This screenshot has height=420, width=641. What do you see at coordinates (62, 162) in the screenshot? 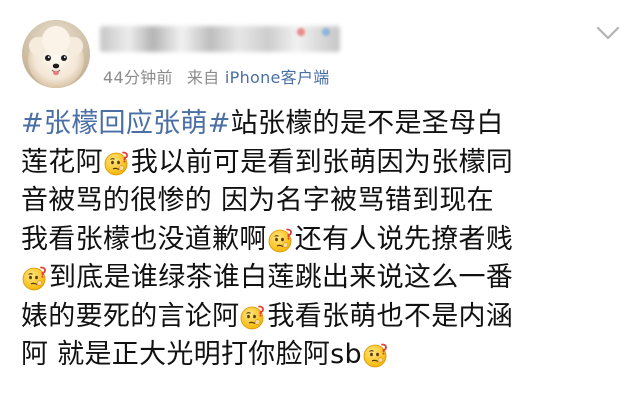
I see `post-text-segment: 莲花阿` at bounding box center [62, 162].